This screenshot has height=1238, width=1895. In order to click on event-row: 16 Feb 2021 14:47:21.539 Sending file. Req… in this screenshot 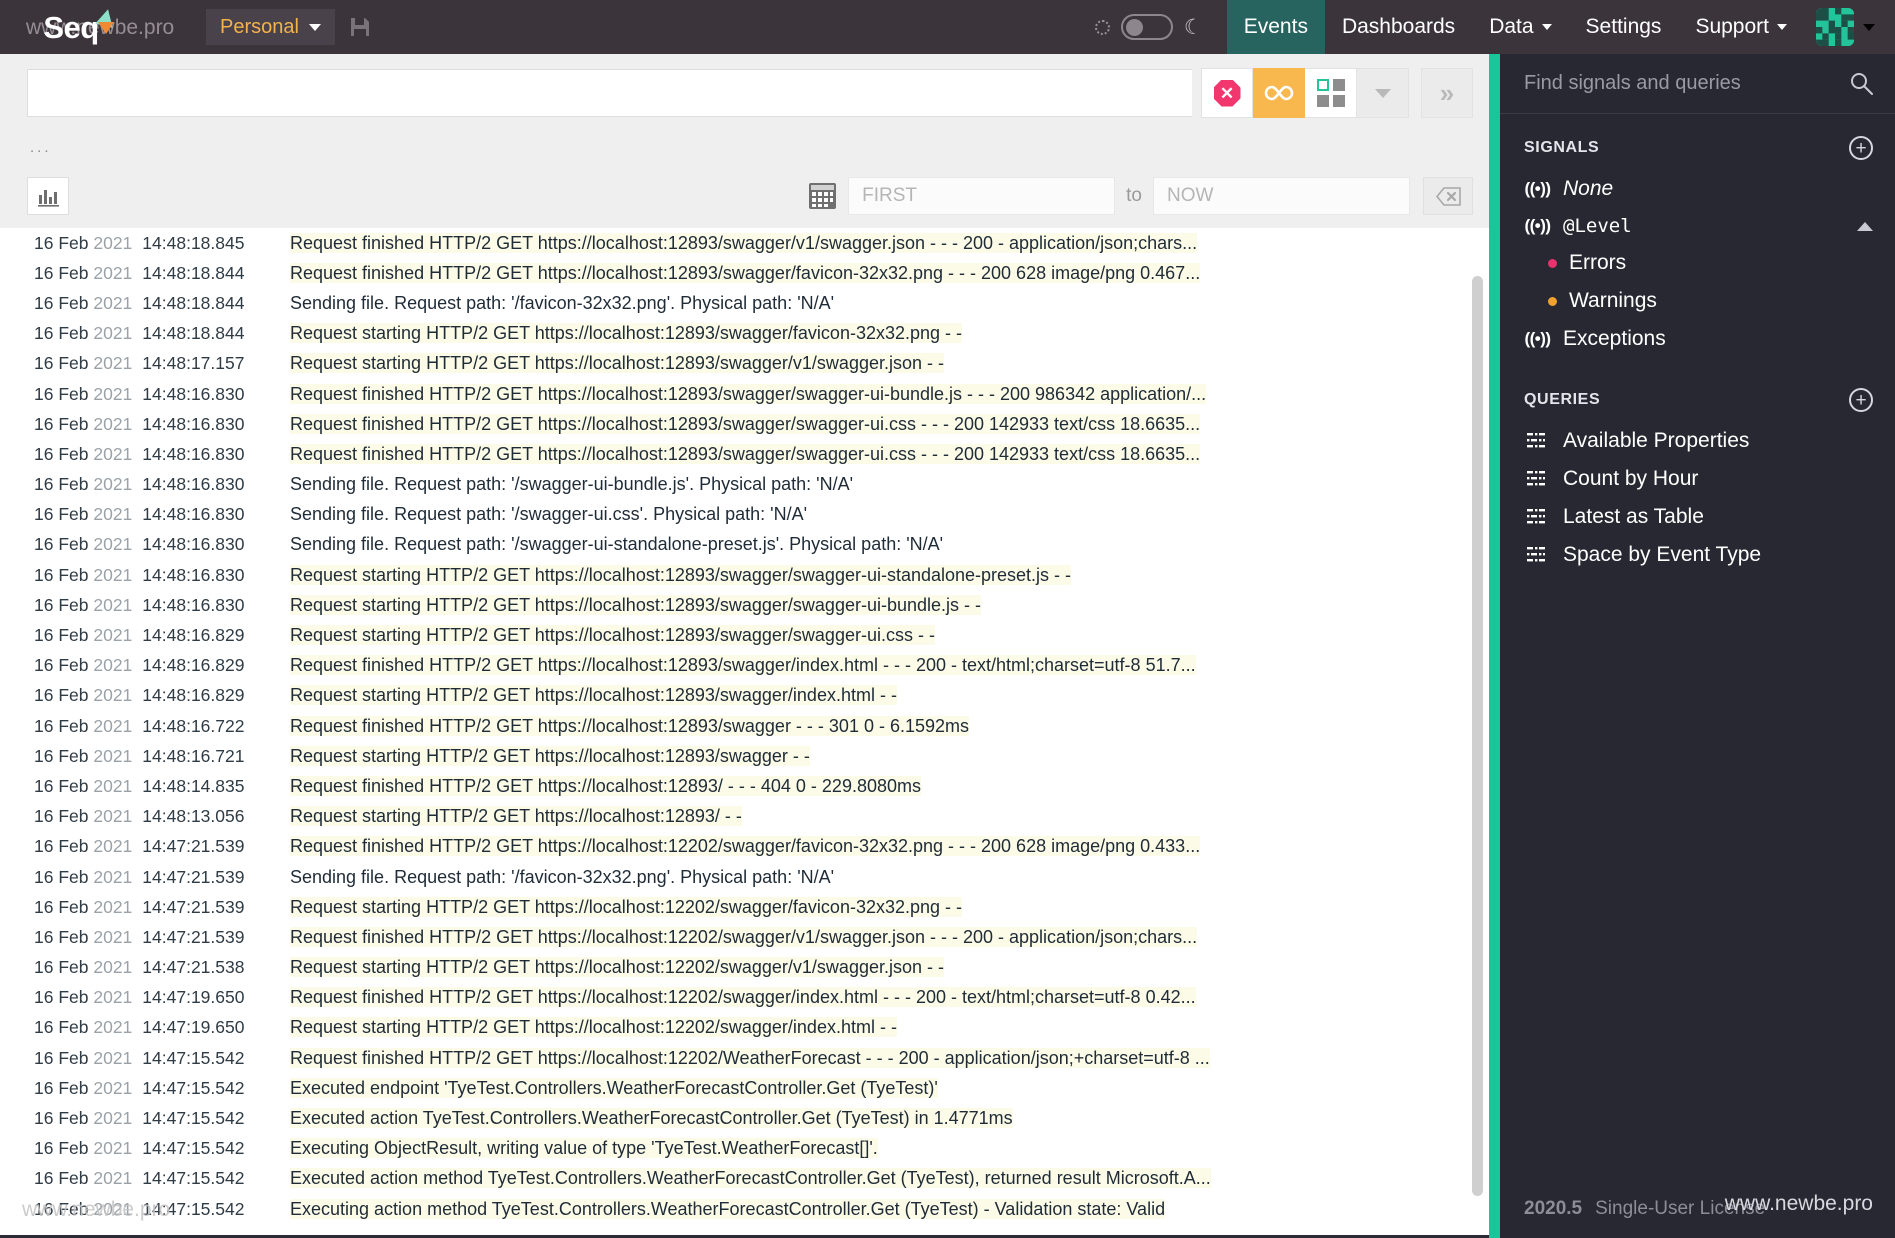, I will do `click(744, 877)`.